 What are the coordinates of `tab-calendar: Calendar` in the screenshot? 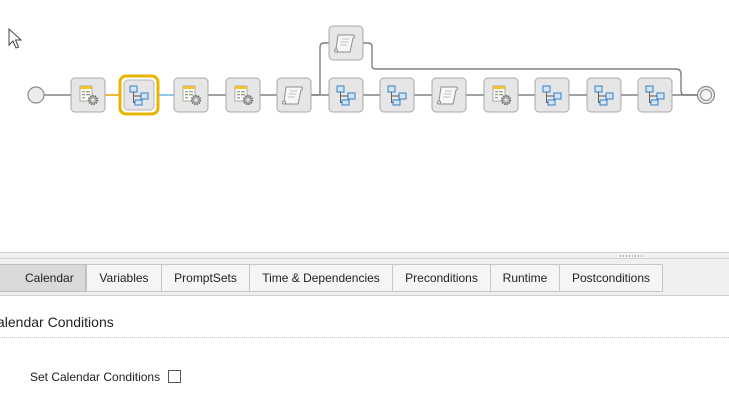 It's located at (43, 278).